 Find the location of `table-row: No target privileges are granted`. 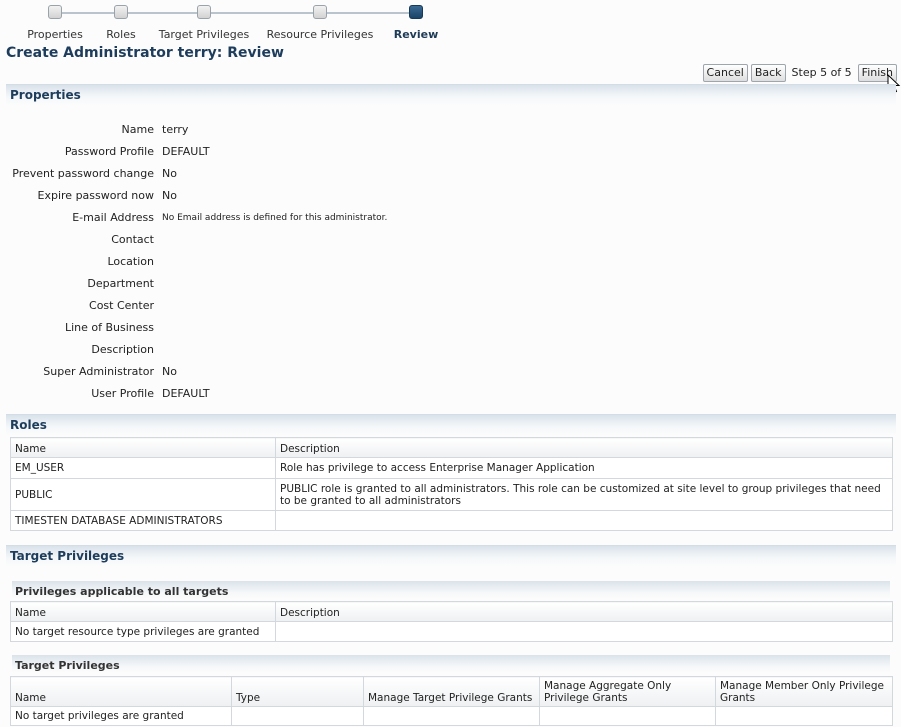

table-row: No target privileges are granted is located at coordinates (451, 716).